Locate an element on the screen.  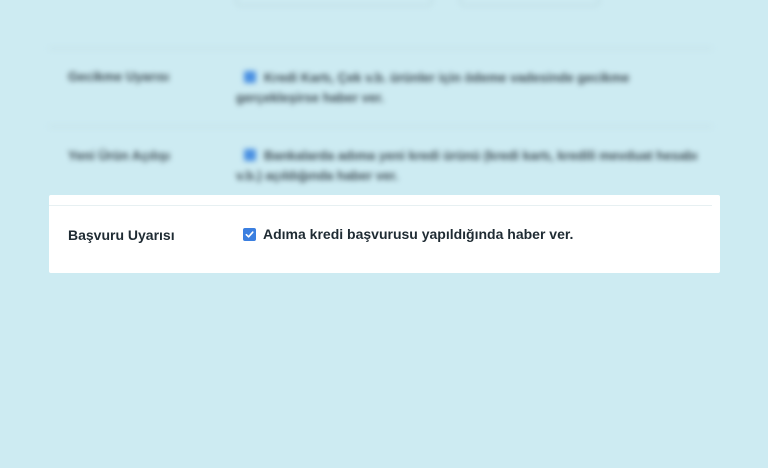
top-inputs is located at coordinates (384, 3).